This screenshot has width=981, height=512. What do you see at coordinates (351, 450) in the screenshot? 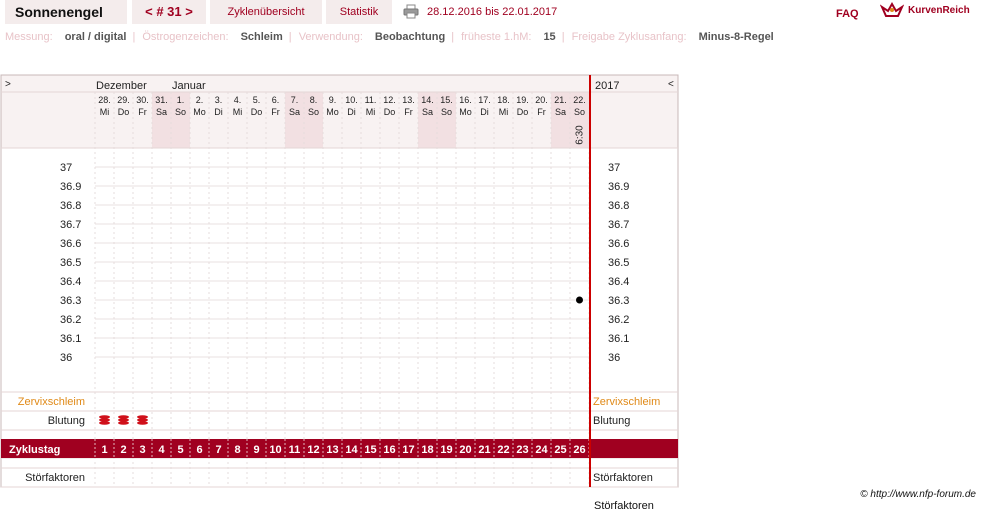
I see `cycle-day-number: 14` at bounding box center [351, 450].